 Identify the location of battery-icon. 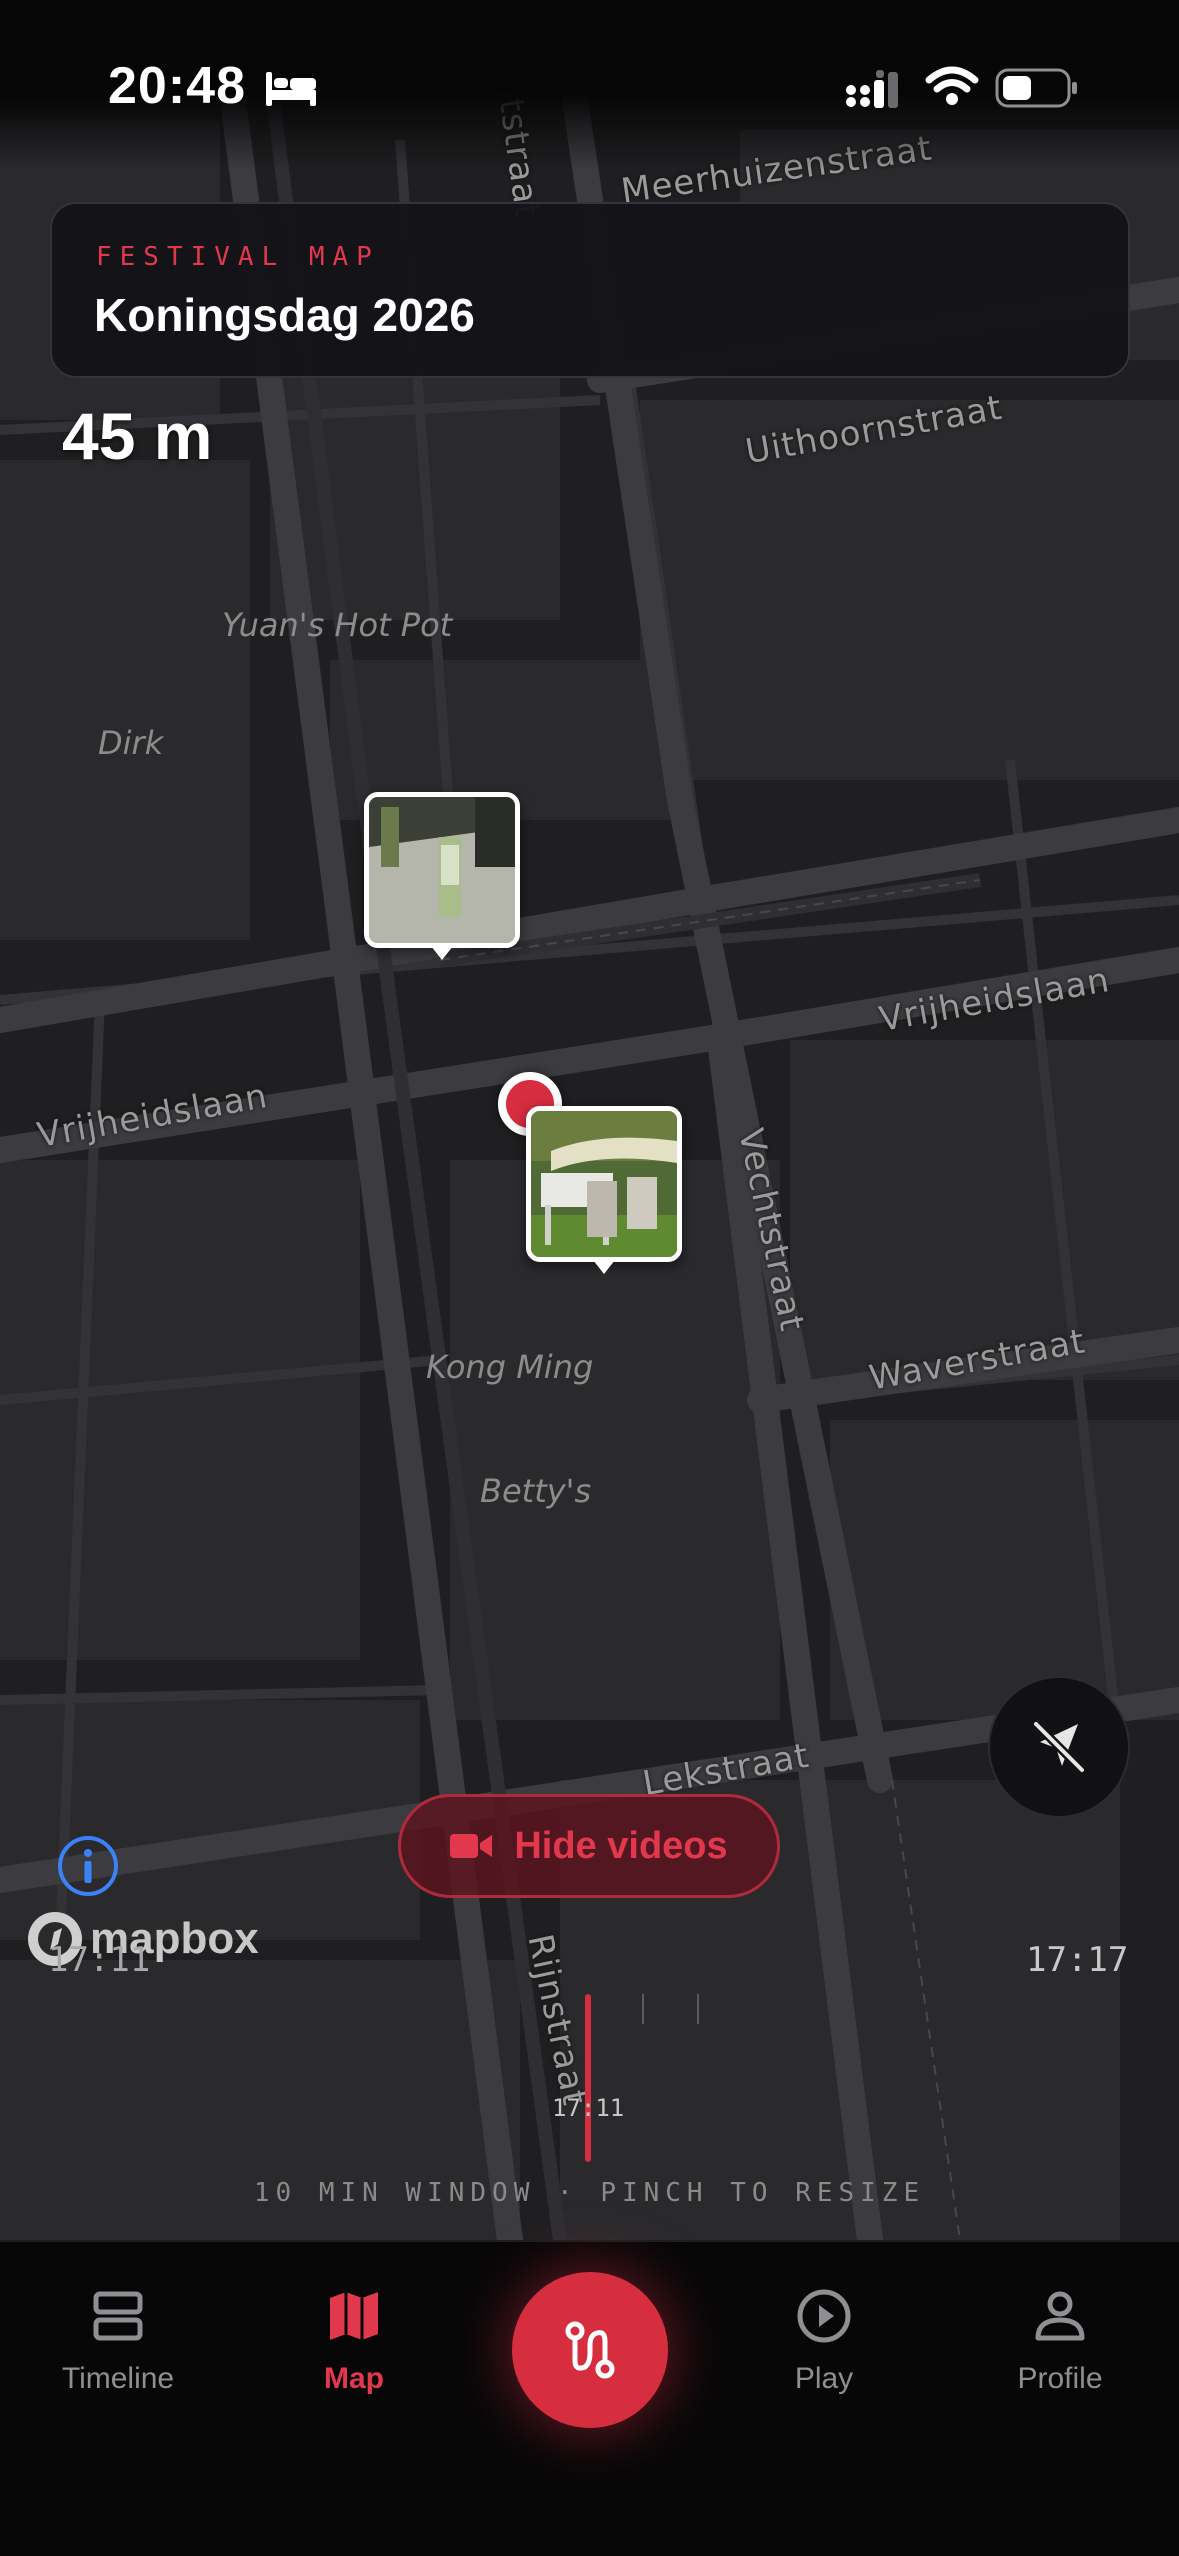
(1036, 88).